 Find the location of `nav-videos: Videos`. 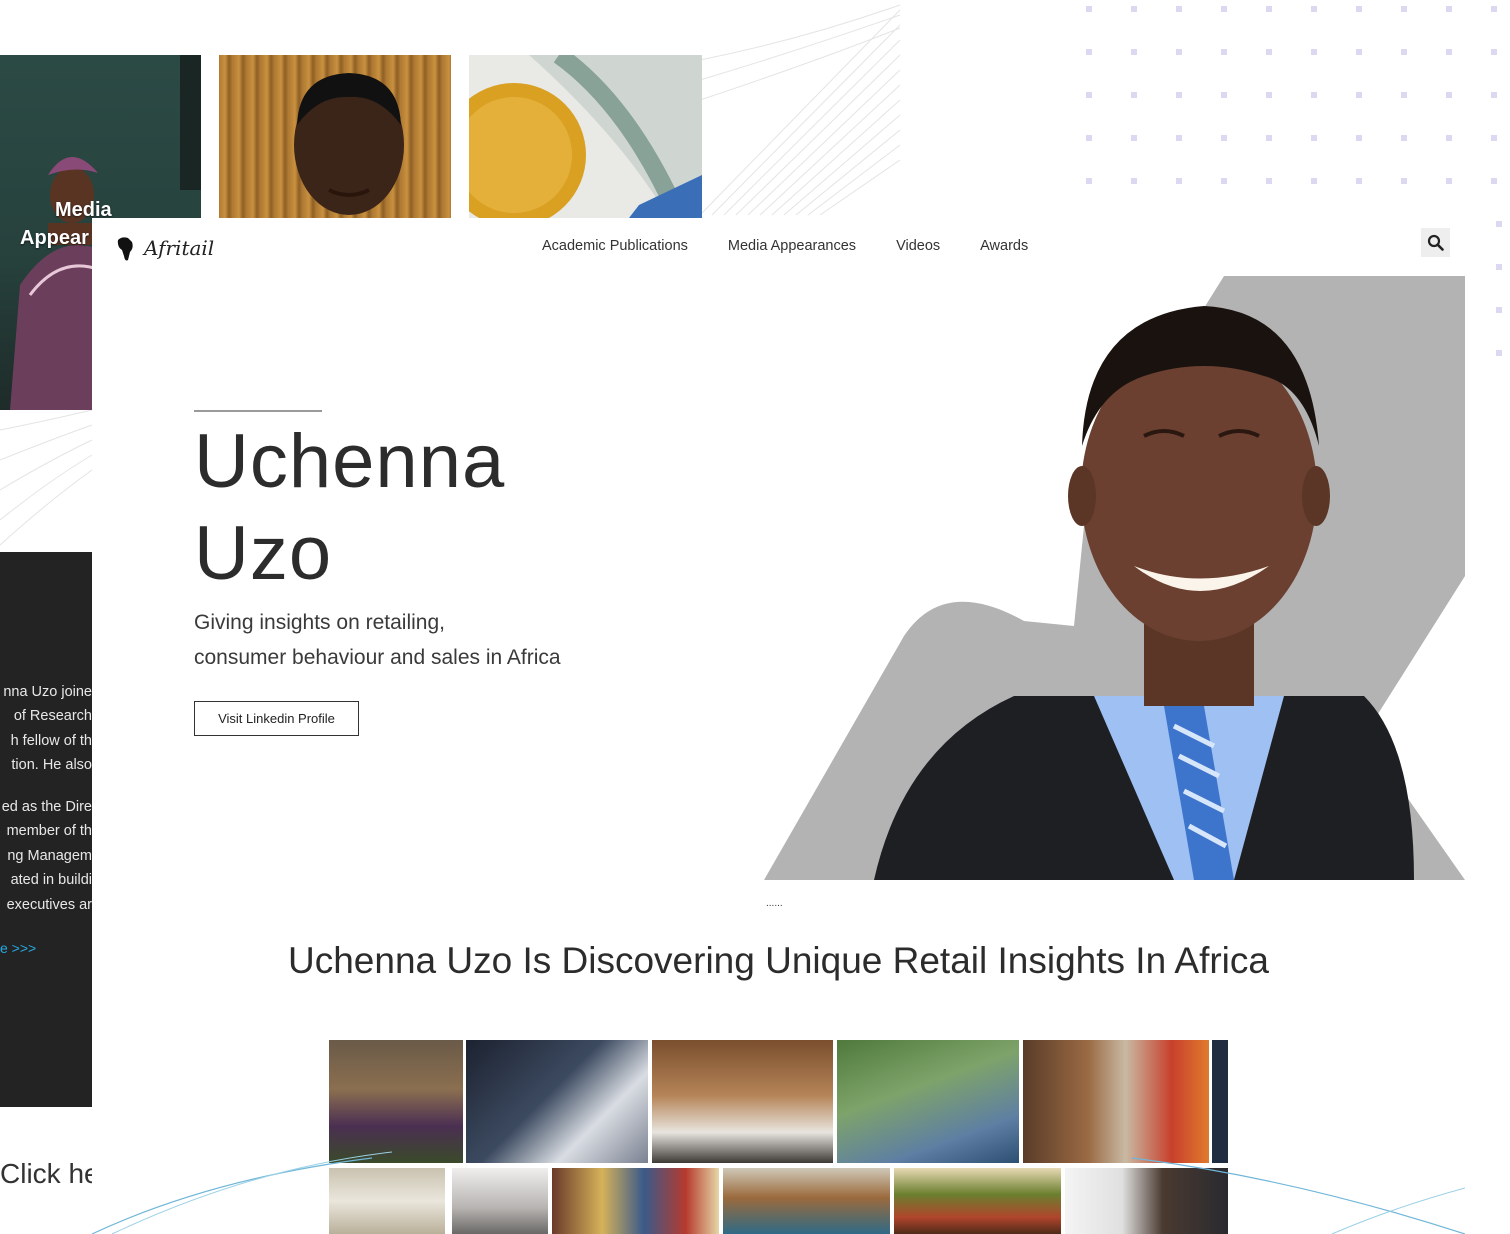

nav-videos: Videos is located at coordinates (918, 246).